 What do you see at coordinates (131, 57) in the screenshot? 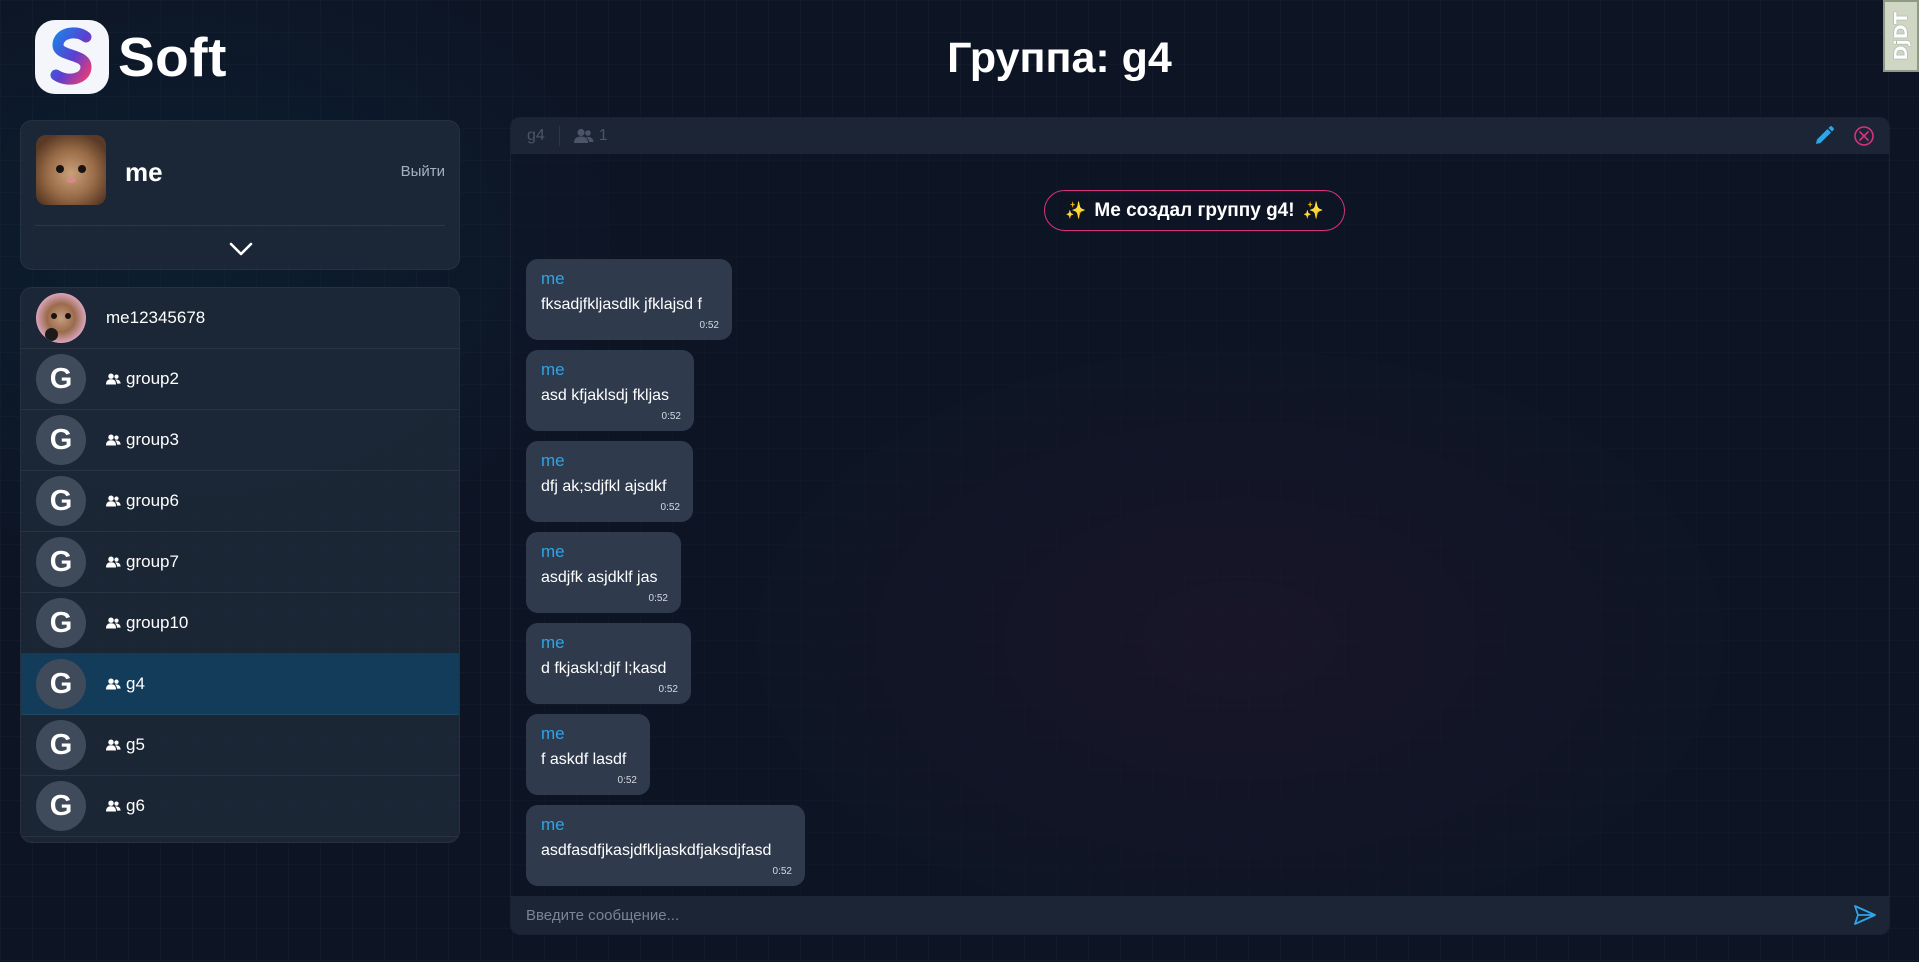
I see `app-logo: Soft` at bounding box center [131, 57].